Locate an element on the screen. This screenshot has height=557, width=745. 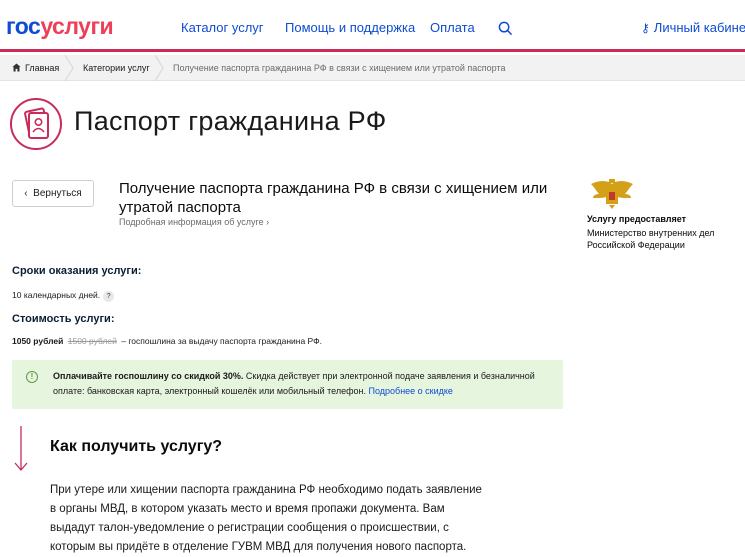
discount-bold: Оплачивайте госпошлину со скидкой 30%. is located at coordinates (148, 376).